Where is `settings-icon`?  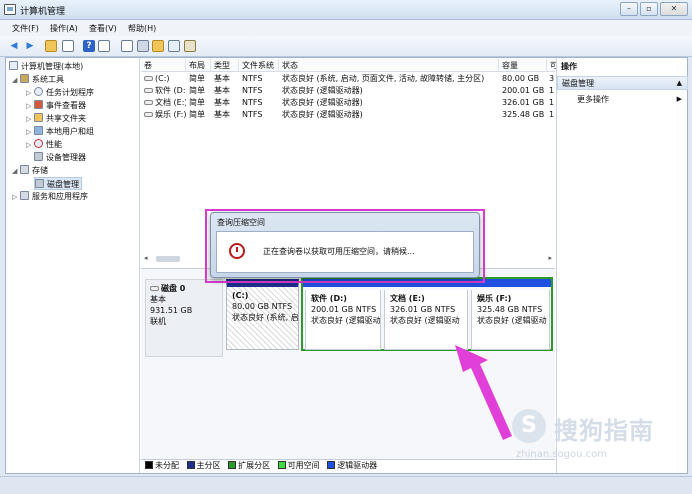 settings-icon is located at coordinates (190, 46).